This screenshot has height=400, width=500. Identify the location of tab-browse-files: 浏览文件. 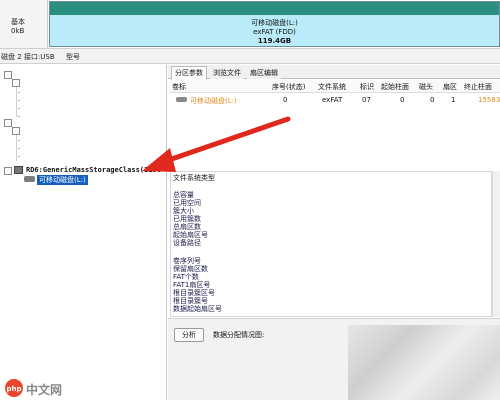
(227, 73).